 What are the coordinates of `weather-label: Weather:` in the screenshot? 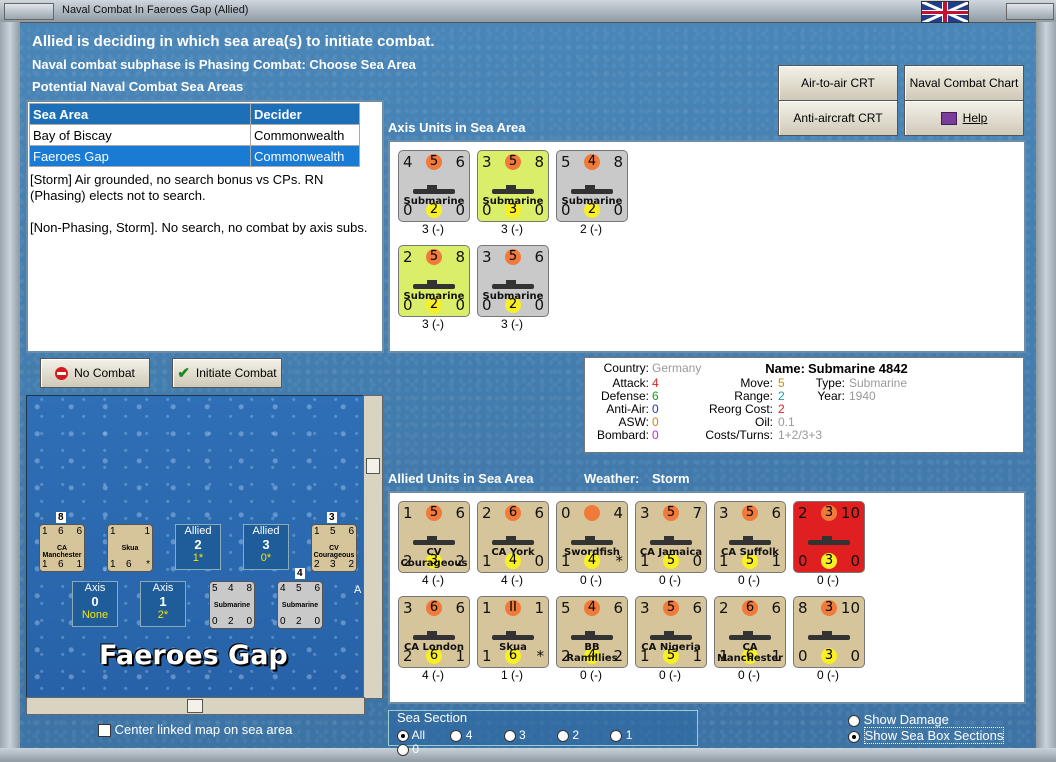 It's located at (612, 478).